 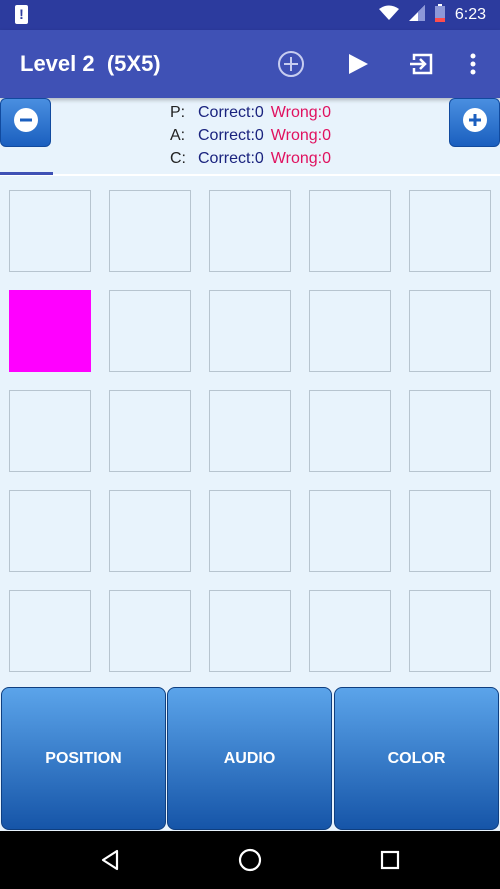 I want to click on minus-circle-icon, so click(x=26, y=122).